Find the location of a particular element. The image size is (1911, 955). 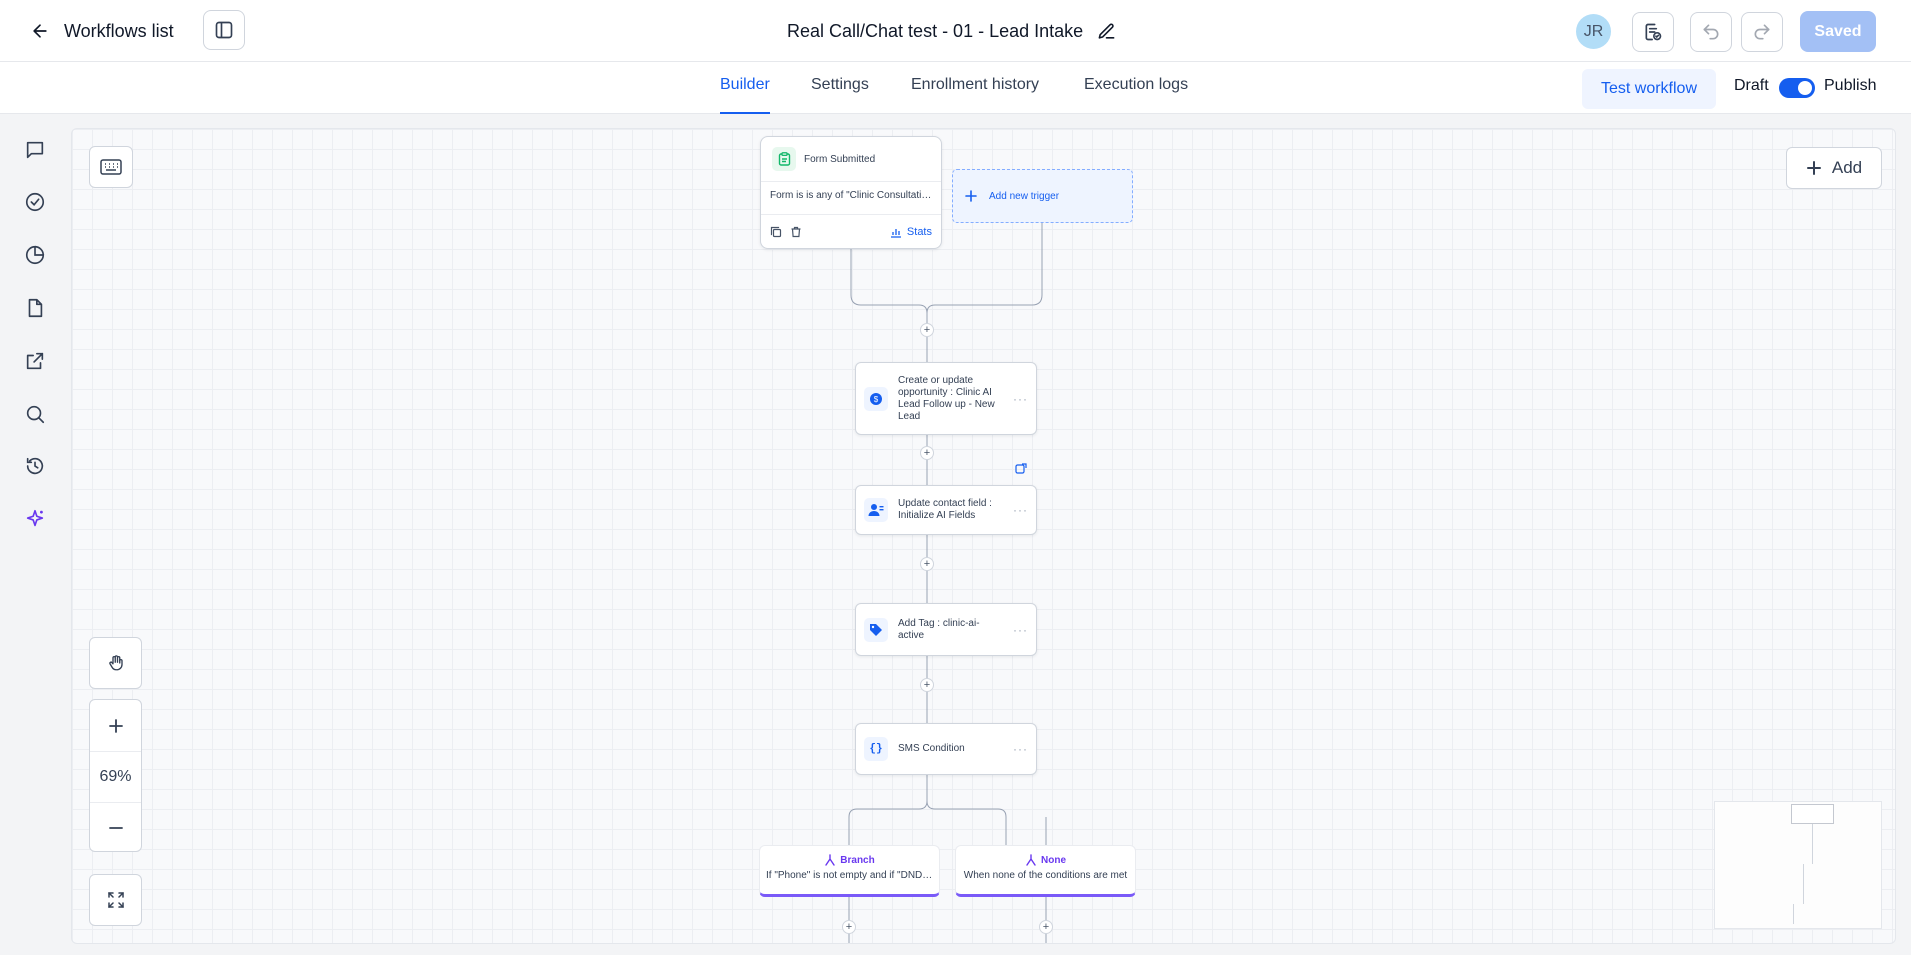

expand-icon is located at coordinates (115, 900).